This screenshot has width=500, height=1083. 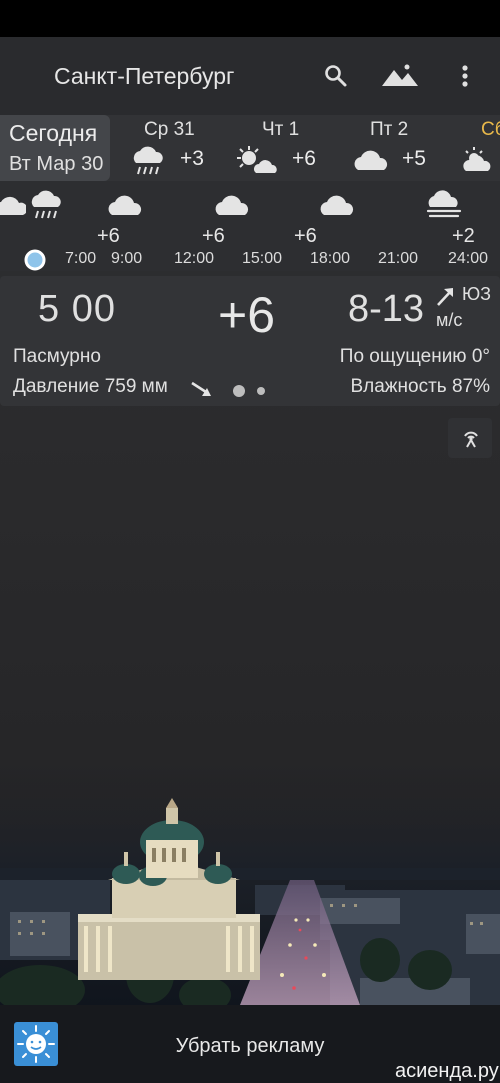 What do you see at coordinates (477, 294) in the screenshot?
I see `wind-direction: ЮЗ` at bounding box center [477, 294].